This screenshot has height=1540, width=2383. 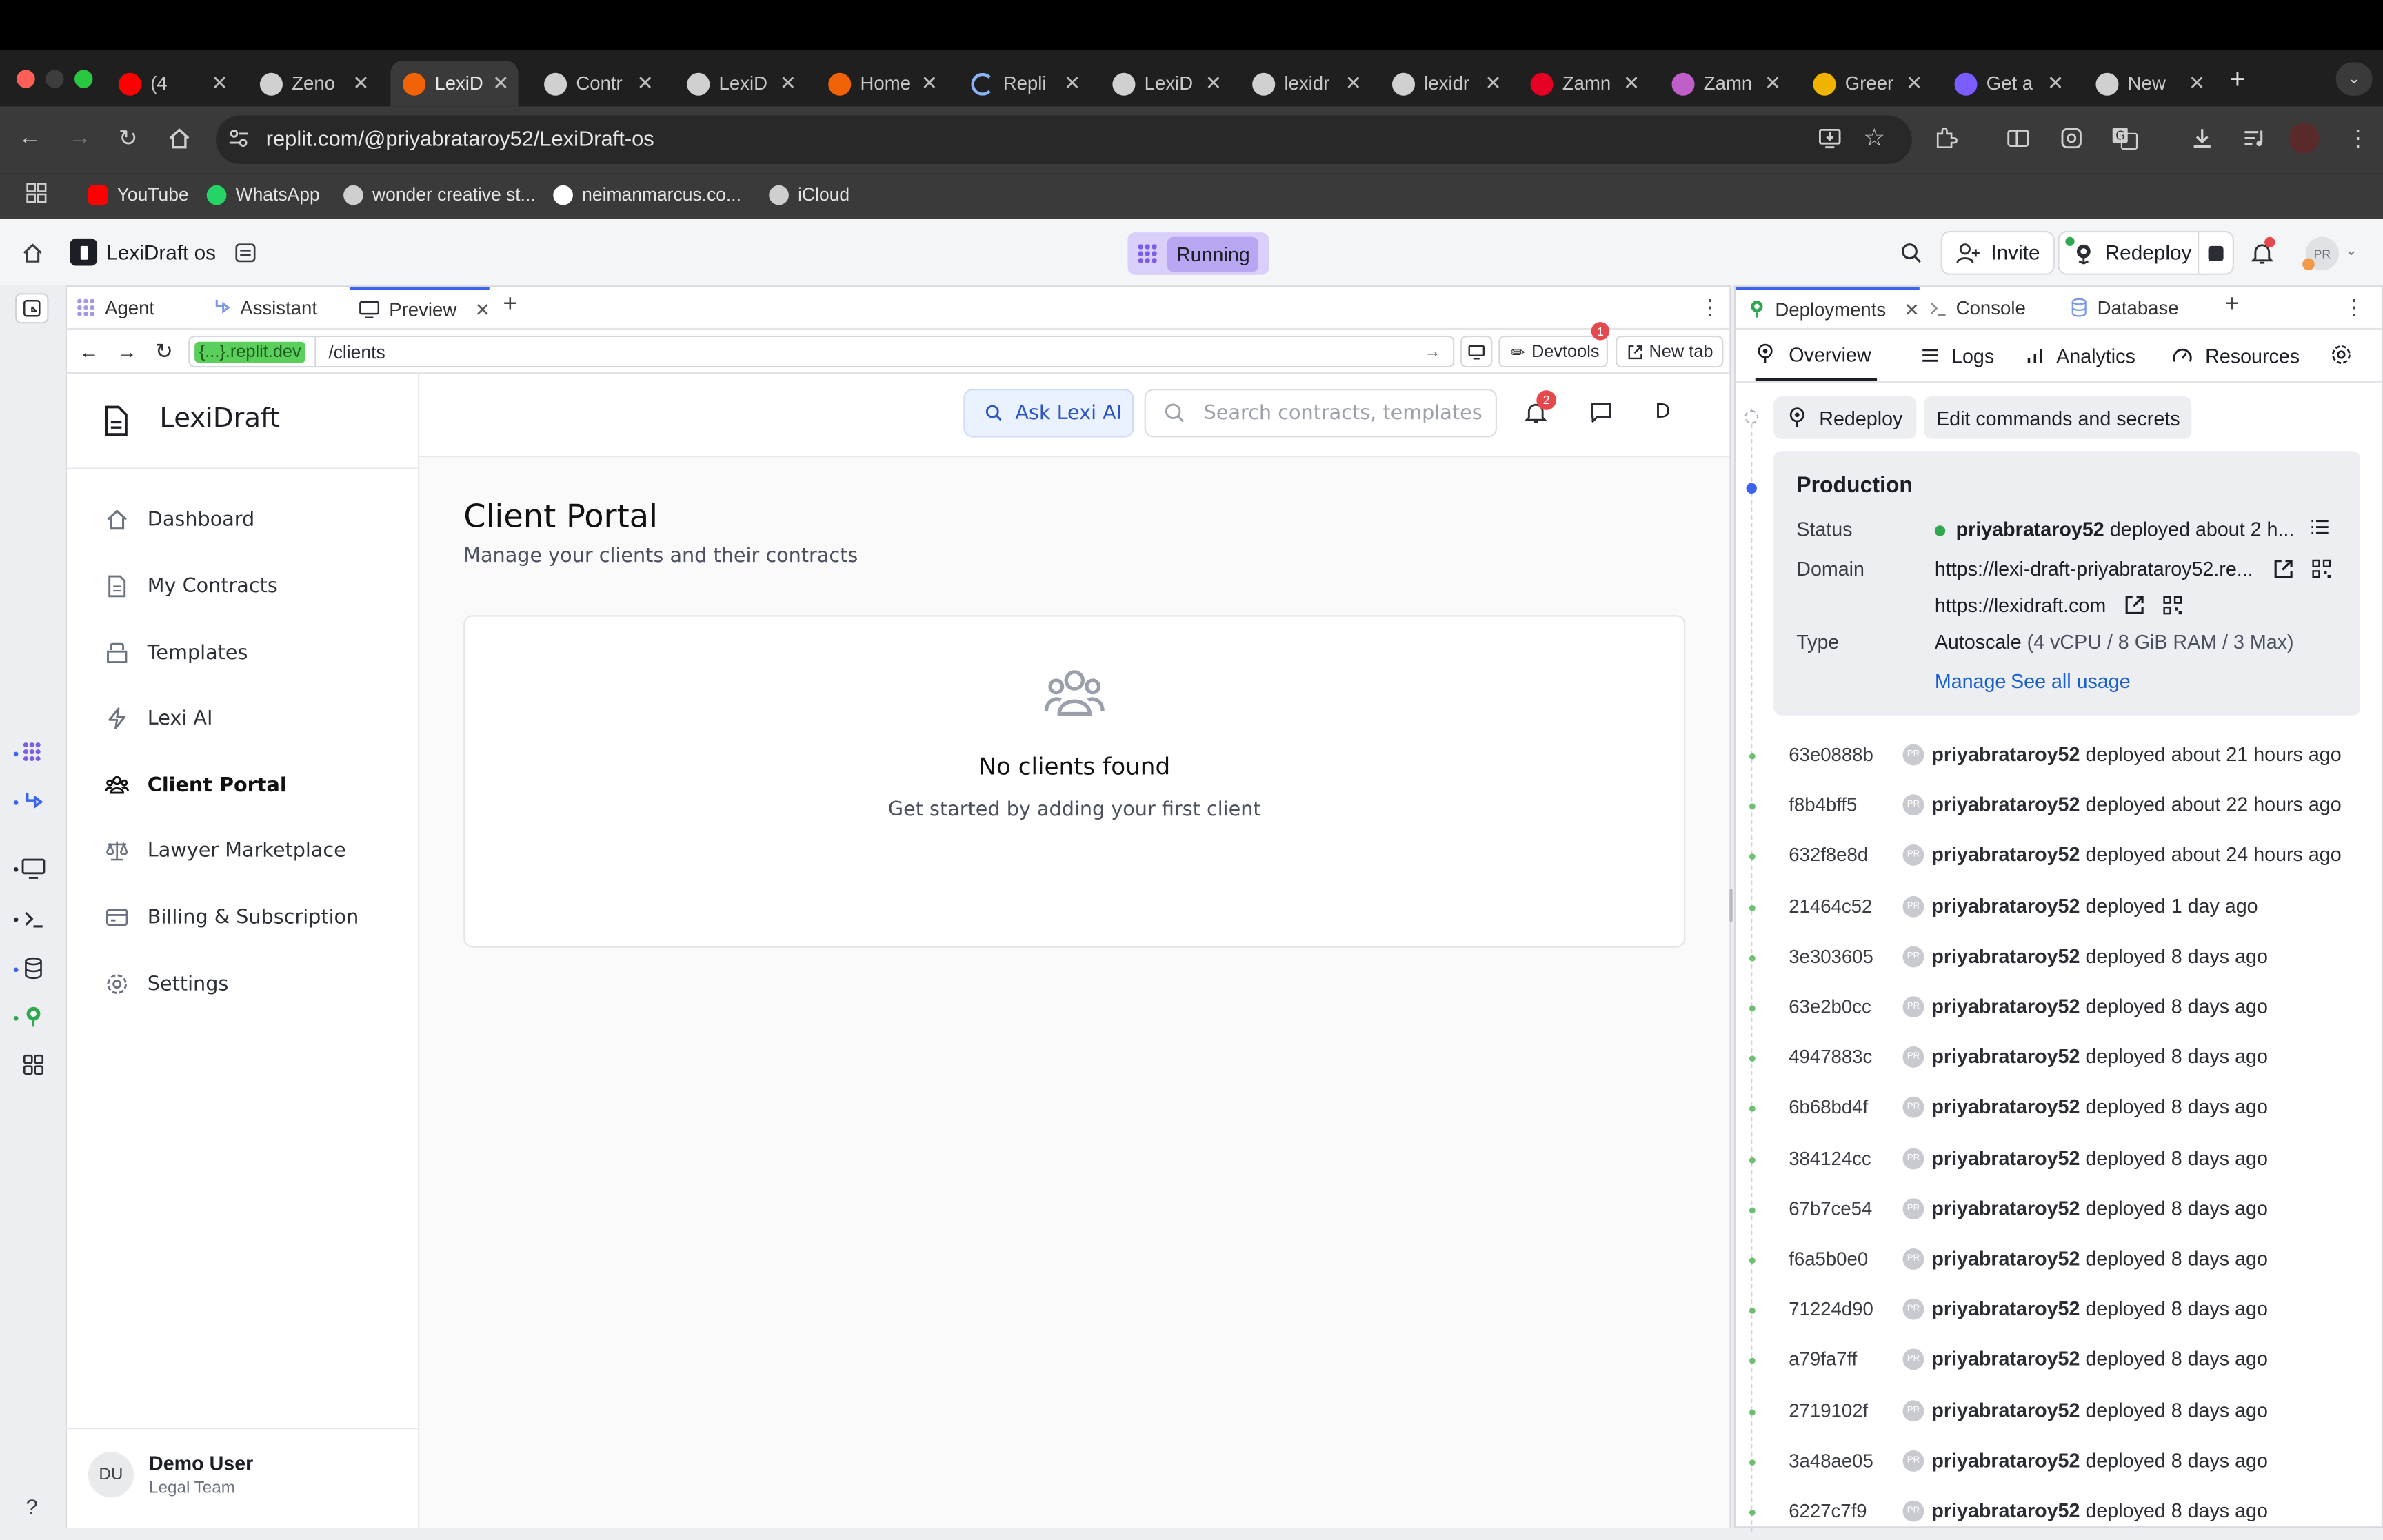 What do you see at coordinates (79, 138) in the screenshot?
I see `forward-icon: →` at bounding box center [79, 138].